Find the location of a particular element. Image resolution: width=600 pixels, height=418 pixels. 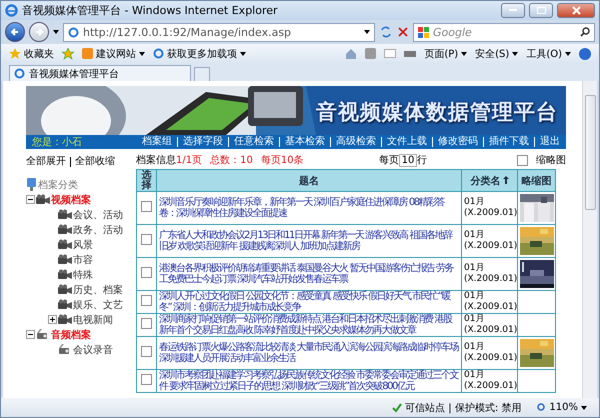

favorites-button: 收藏夹 is located at coordinates (31, 53).